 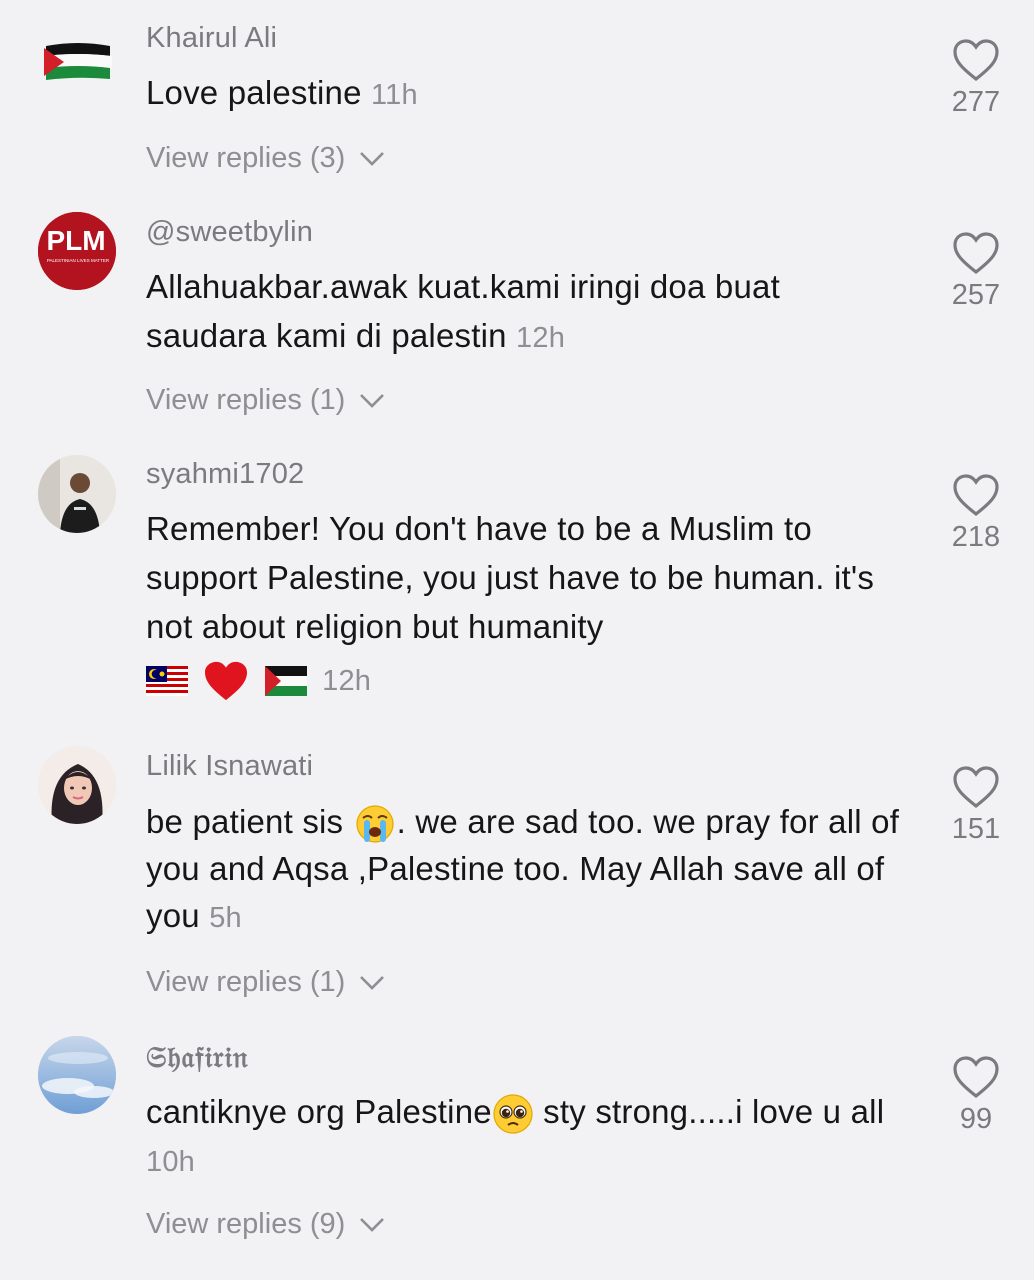 What do you see at coordinates (254, 92) in the screenshot?
I see `comment-body: Love palestine` at bounding box center [254, 92].